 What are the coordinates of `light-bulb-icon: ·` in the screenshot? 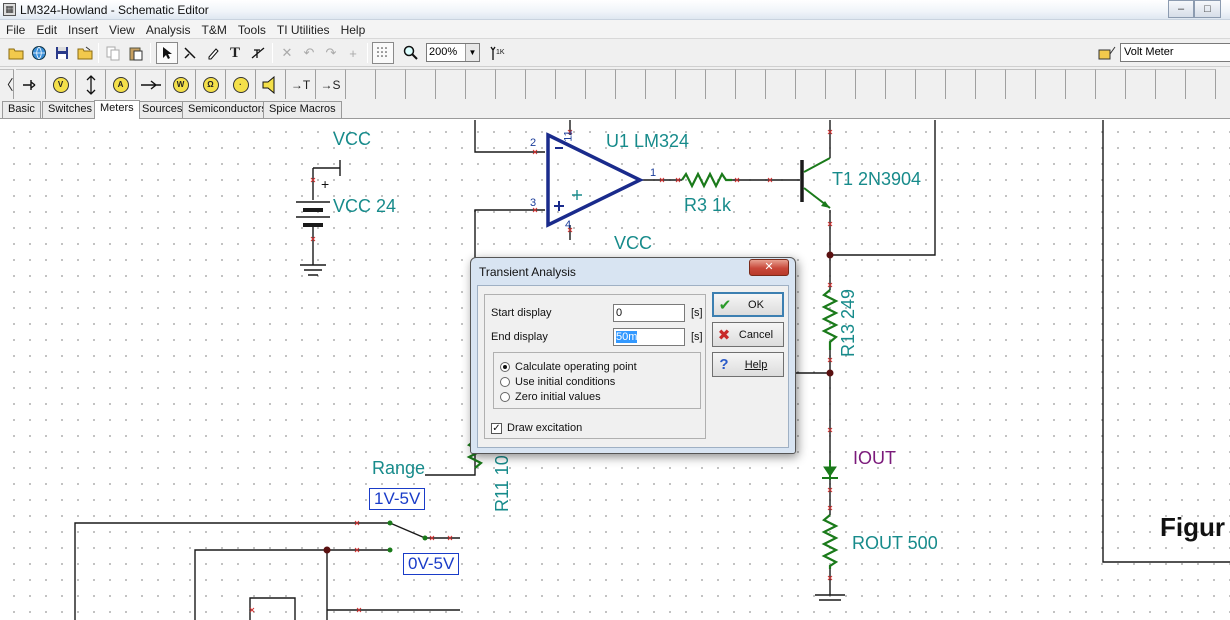 It's located at (241, 84).